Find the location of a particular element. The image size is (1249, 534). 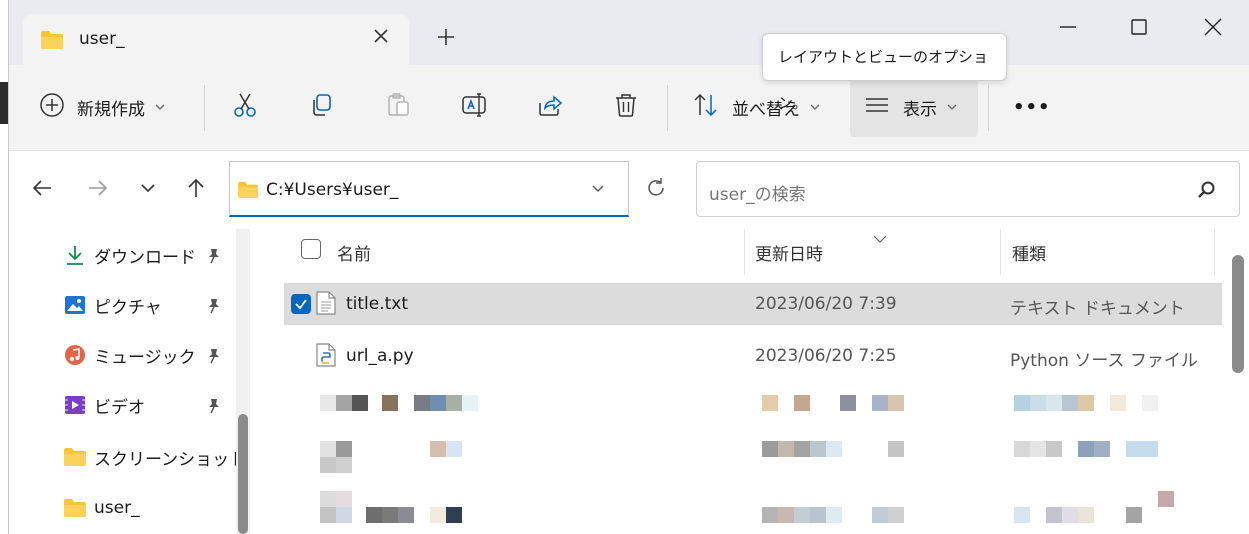

recent-locations-button is located at coordinates (148, 190).